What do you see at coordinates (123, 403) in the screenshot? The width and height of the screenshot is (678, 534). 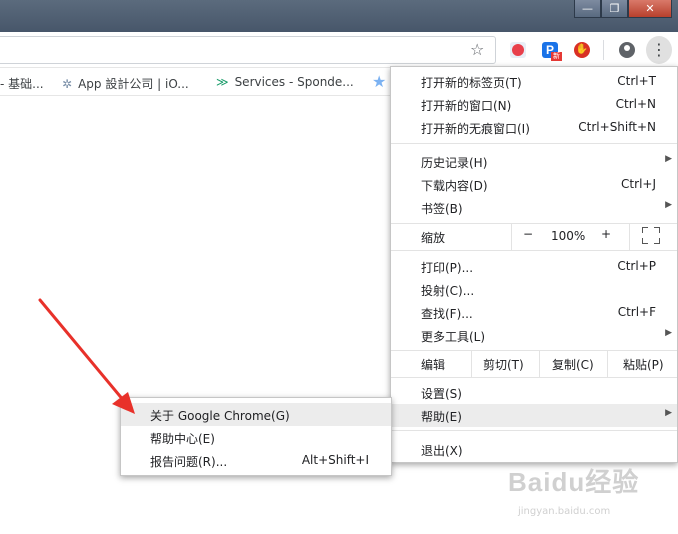 I see `arrow-head` at bounding box center [123, 403].